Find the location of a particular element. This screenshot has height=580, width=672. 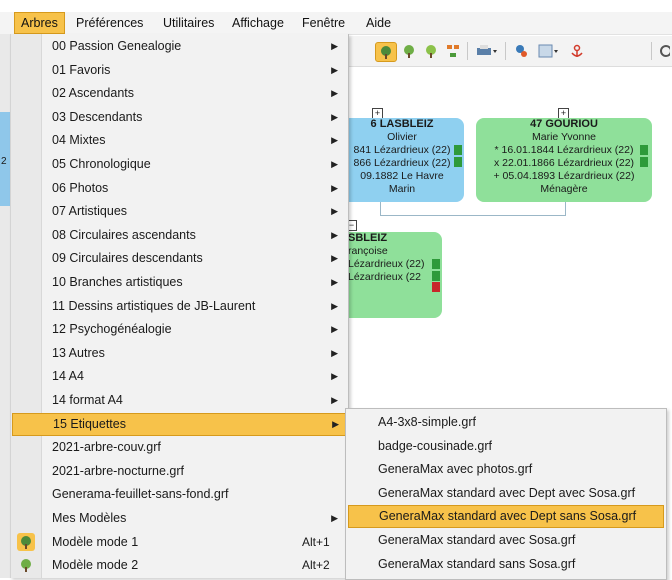

menu-item-00-passion-genealogie: 00 Passion Genealogie ▶ is located at coordinates (179, 46).